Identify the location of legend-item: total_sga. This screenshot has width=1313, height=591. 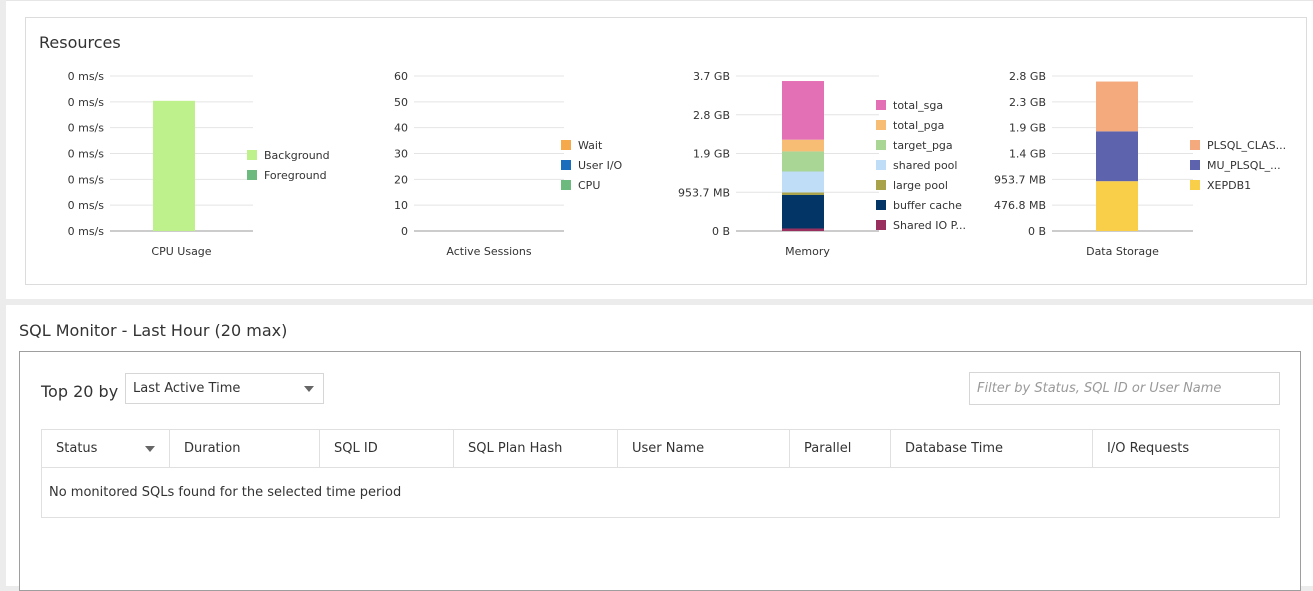
(921, 105).